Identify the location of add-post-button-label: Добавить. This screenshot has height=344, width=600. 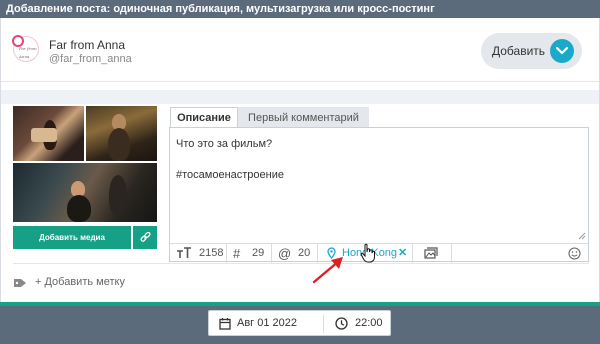
(519, 51).